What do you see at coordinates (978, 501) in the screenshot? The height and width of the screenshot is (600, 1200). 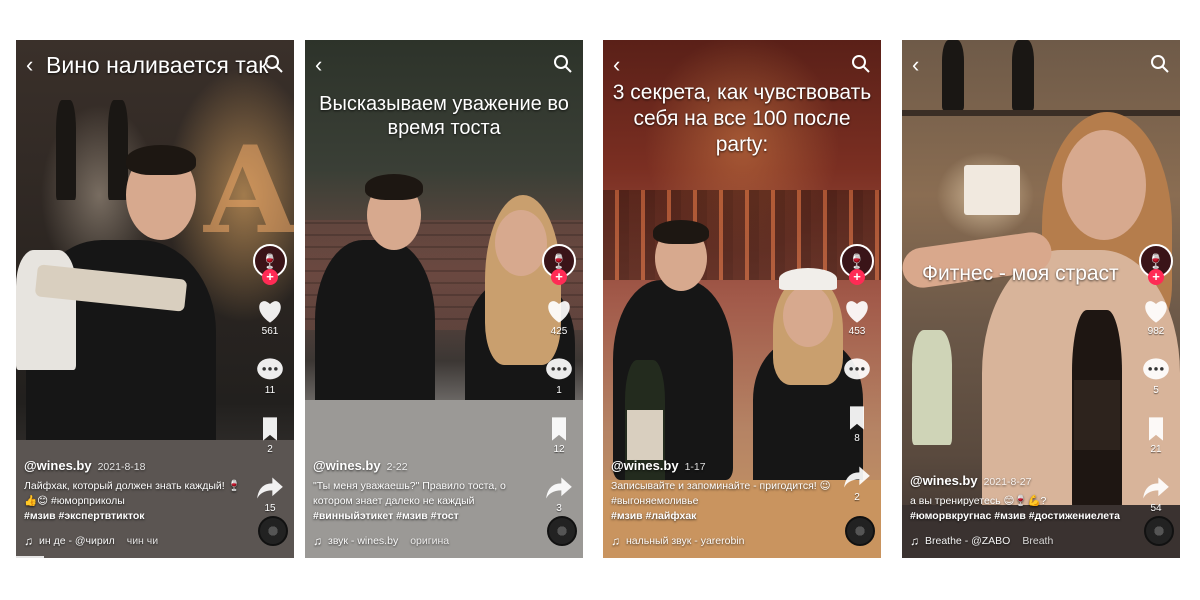 I see `caption-text: а вы тренируетесь 😊🍷💪?` at bounding box center [978, 501].